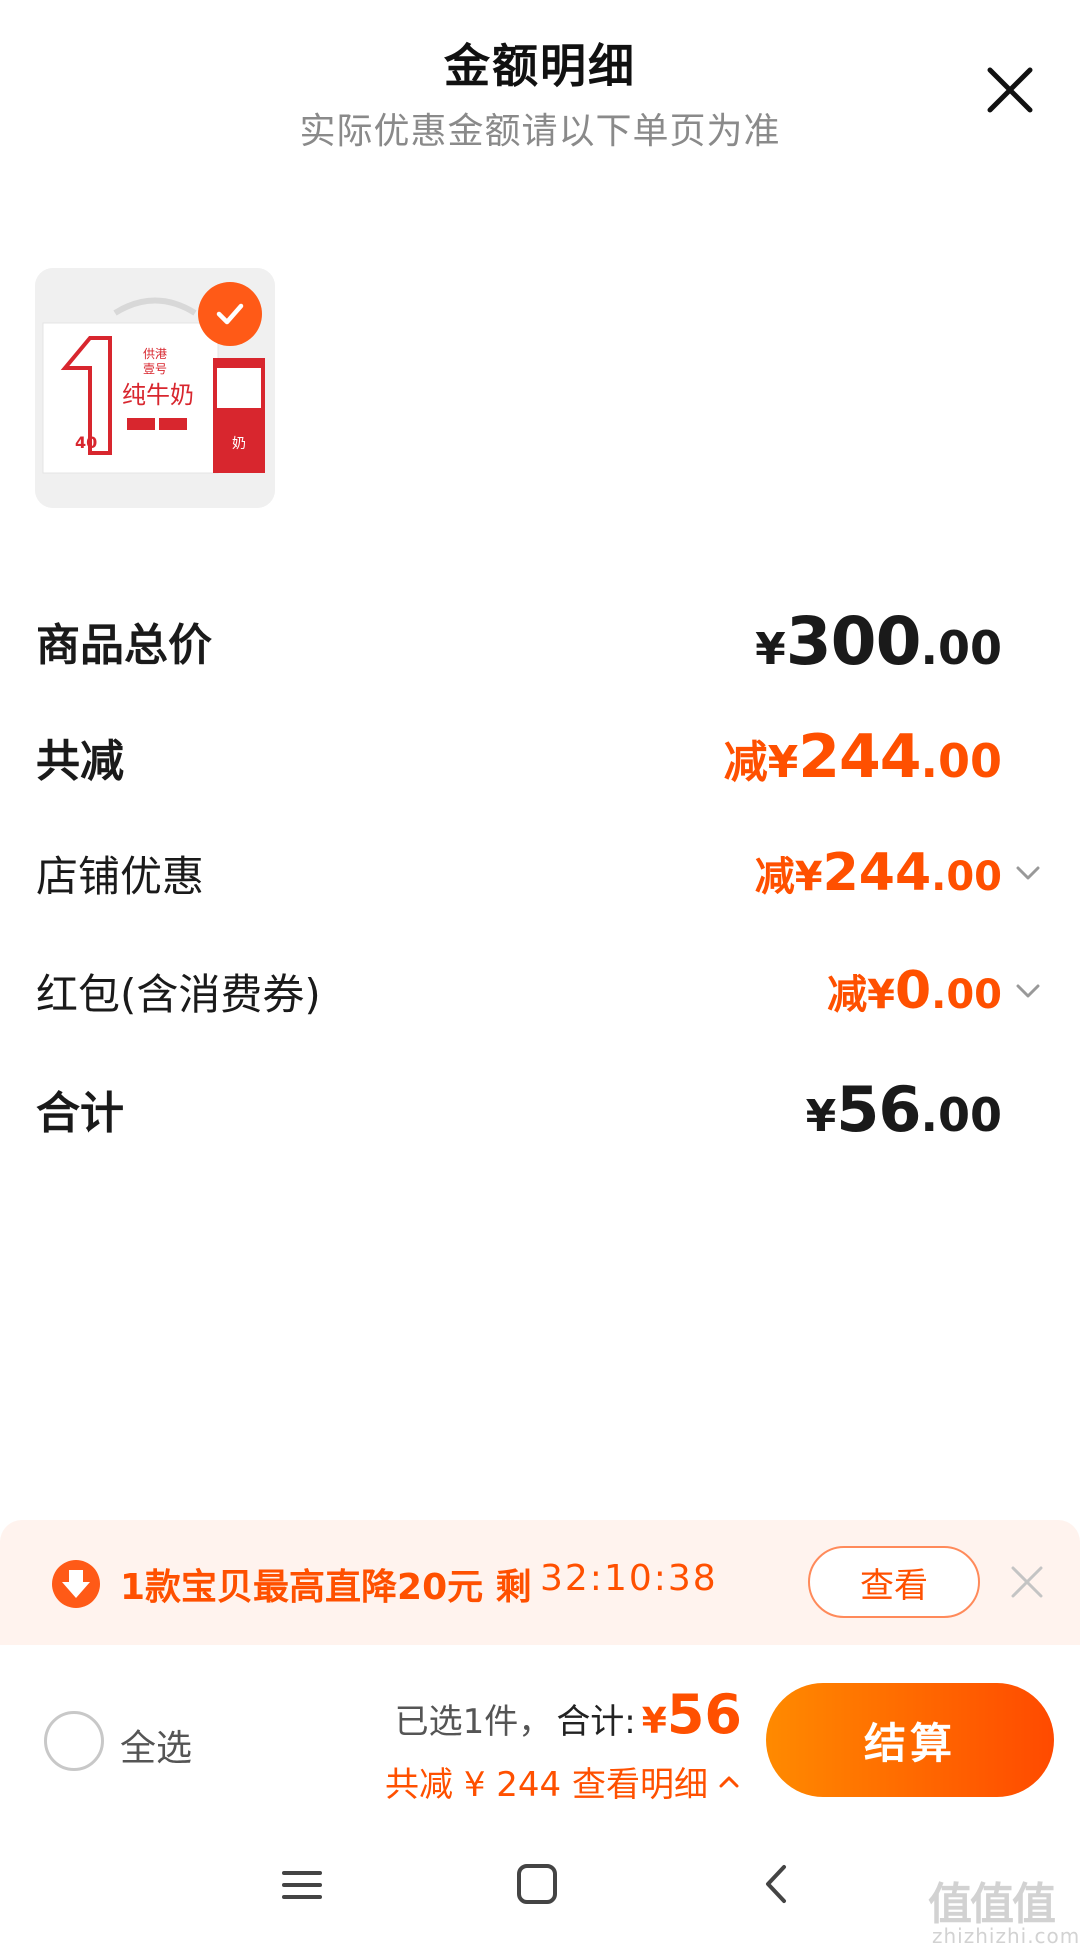 This screenshot has width=1080, height=1959. I want to click on sum-symbol: ¥, so click(821, 1116).